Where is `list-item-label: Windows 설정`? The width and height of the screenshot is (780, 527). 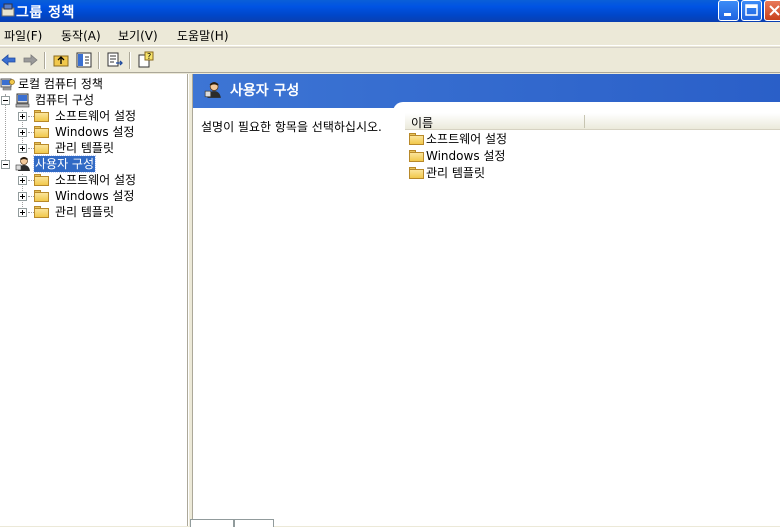 list-item-label: Windows 설정 is located at coordinates (466, 156).